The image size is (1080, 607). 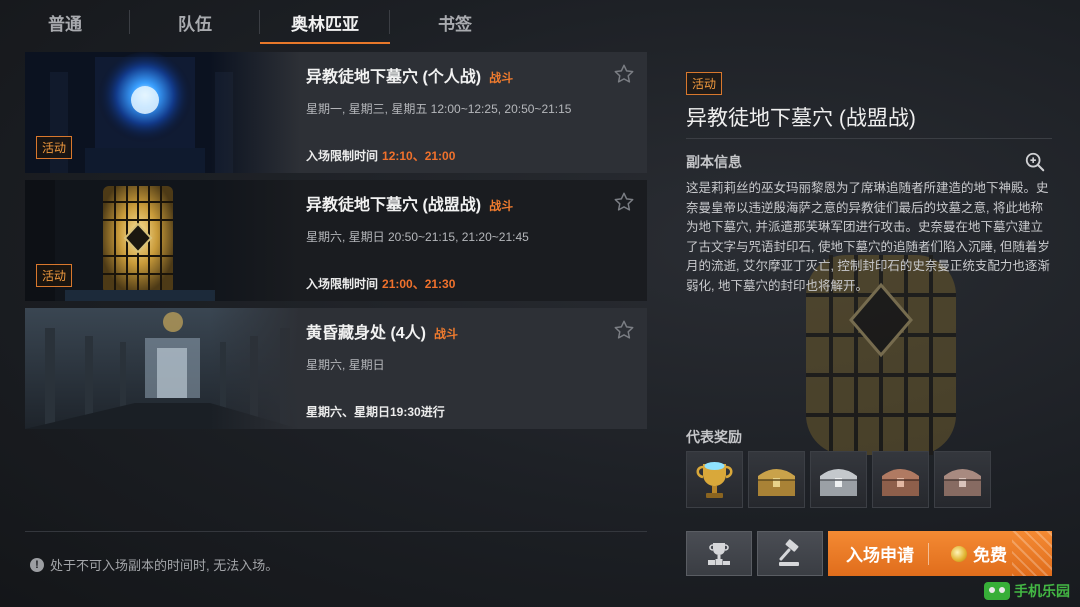 What do you see at coordinates (1032, 553) in the screenshot?
I see `button-decoration` at bounding box center [1032, 553].